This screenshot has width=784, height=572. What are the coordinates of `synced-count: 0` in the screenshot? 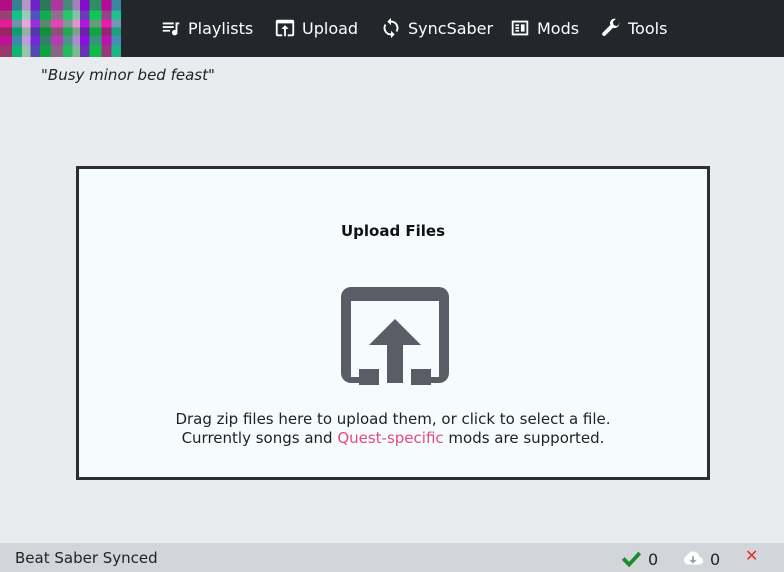 It's located at (639, 559).